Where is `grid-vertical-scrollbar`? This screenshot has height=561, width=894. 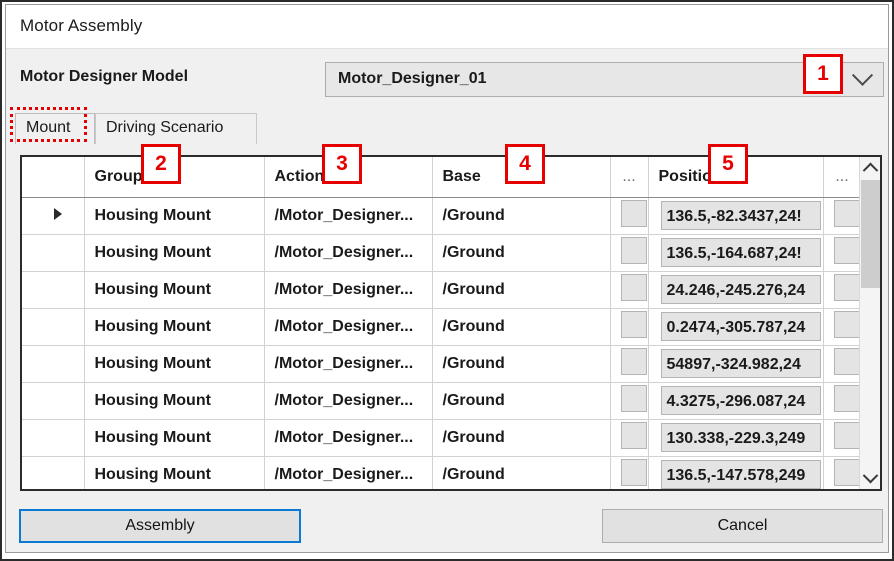 grid-vertical-scrollbar is located at coordinates (869, 323).